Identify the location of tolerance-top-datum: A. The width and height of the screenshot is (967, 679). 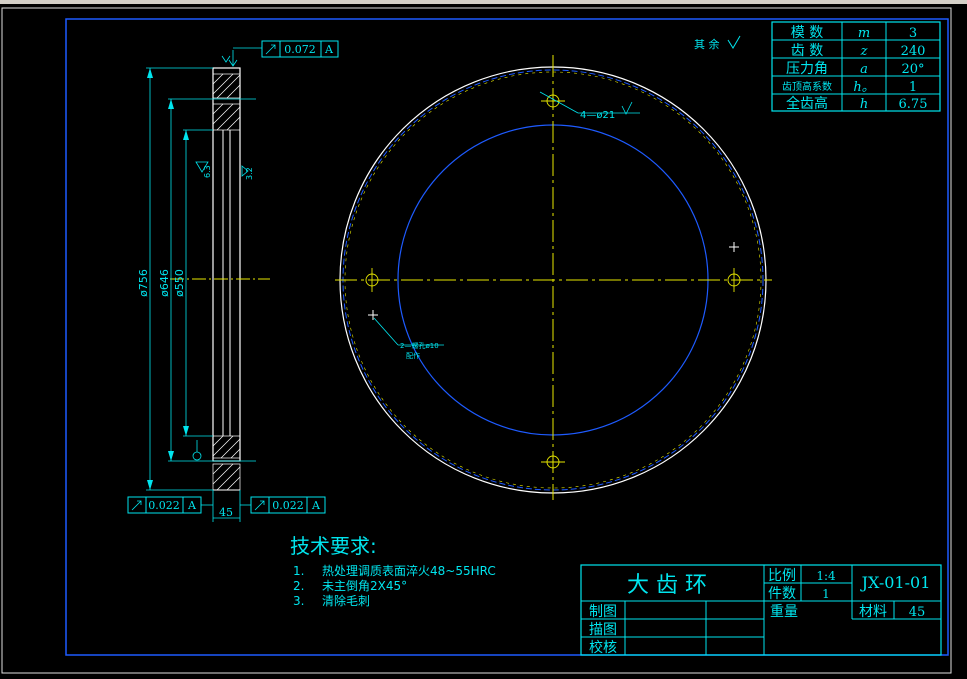
(329, 49).